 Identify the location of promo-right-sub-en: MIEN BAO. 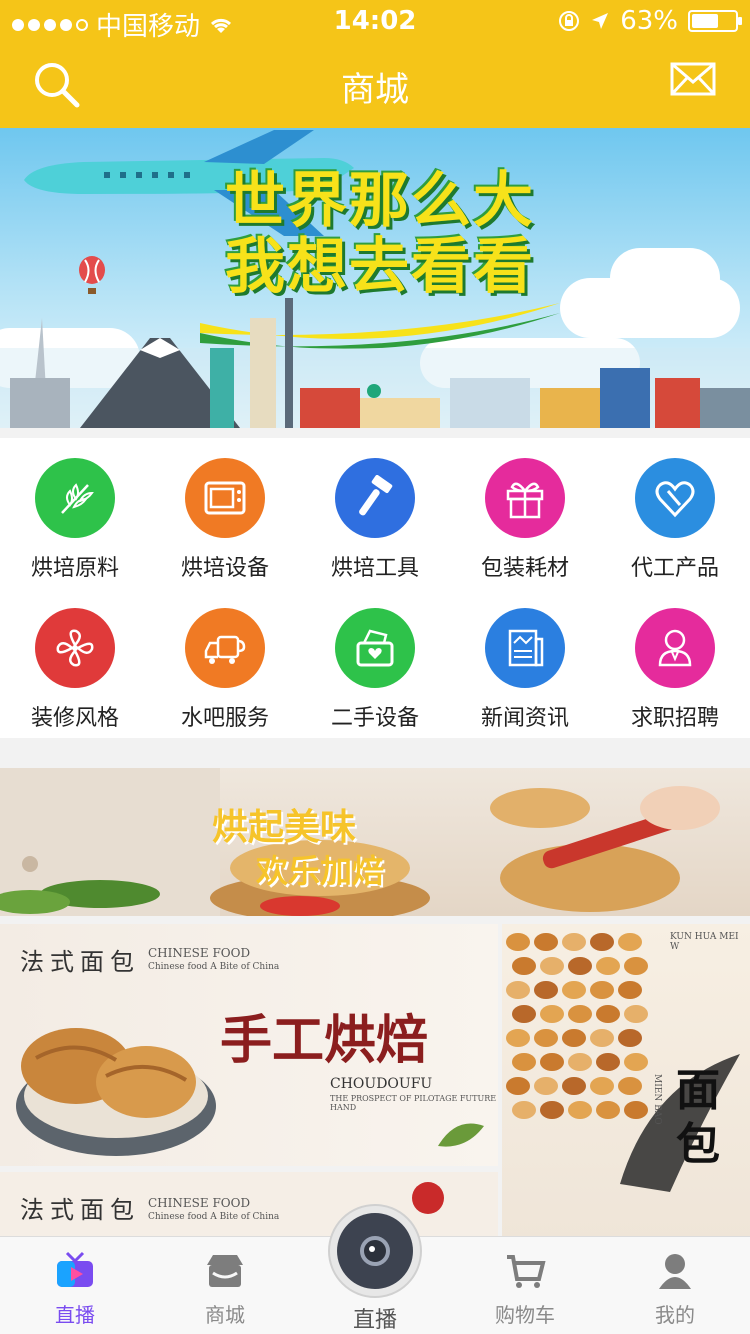
(657, 1099).